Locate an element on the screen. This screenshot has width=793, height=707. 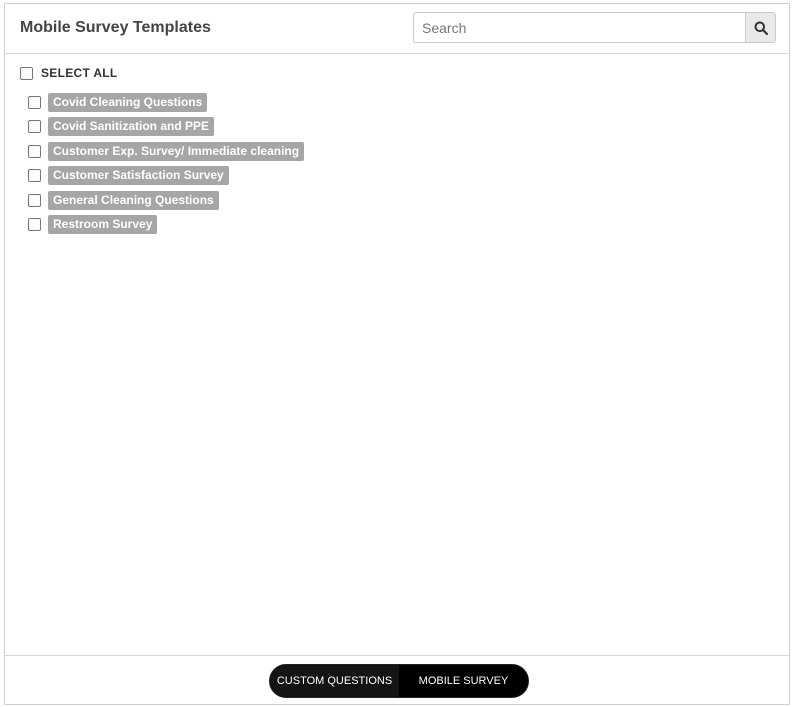
search-icon is located at coordinates (761, 28).